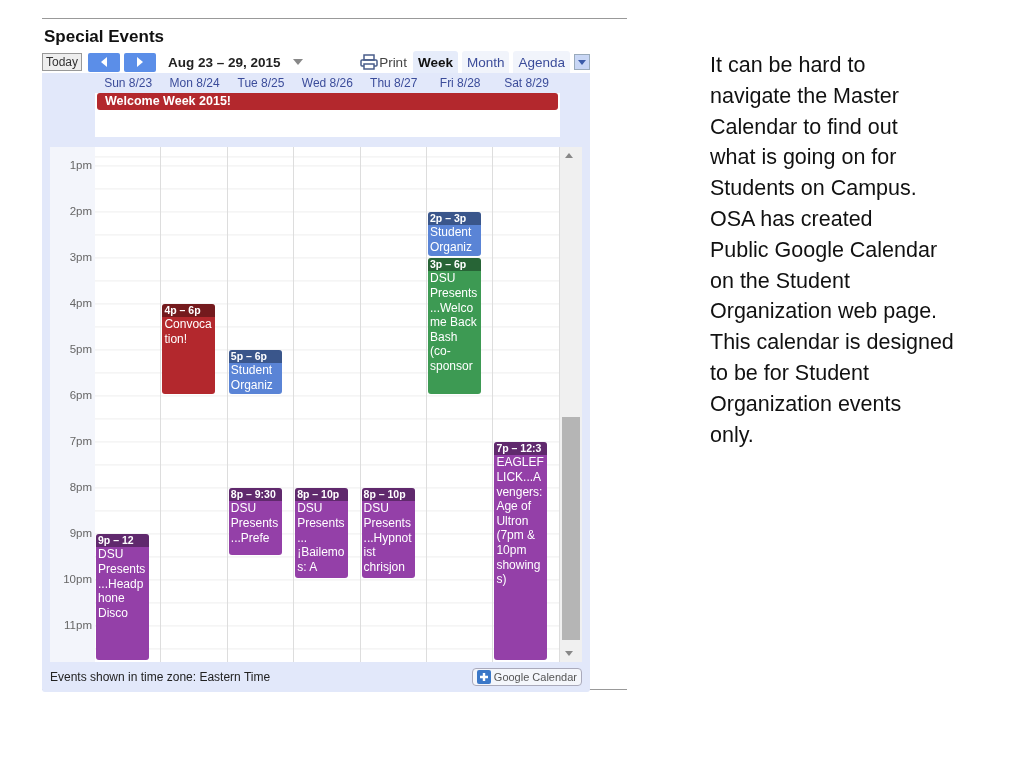 This screenshot has width=1024, height=768. What do you see at coordinates (483, 677) in the screenshot?
I see `plus-icon` at bounding box center [483, 677].